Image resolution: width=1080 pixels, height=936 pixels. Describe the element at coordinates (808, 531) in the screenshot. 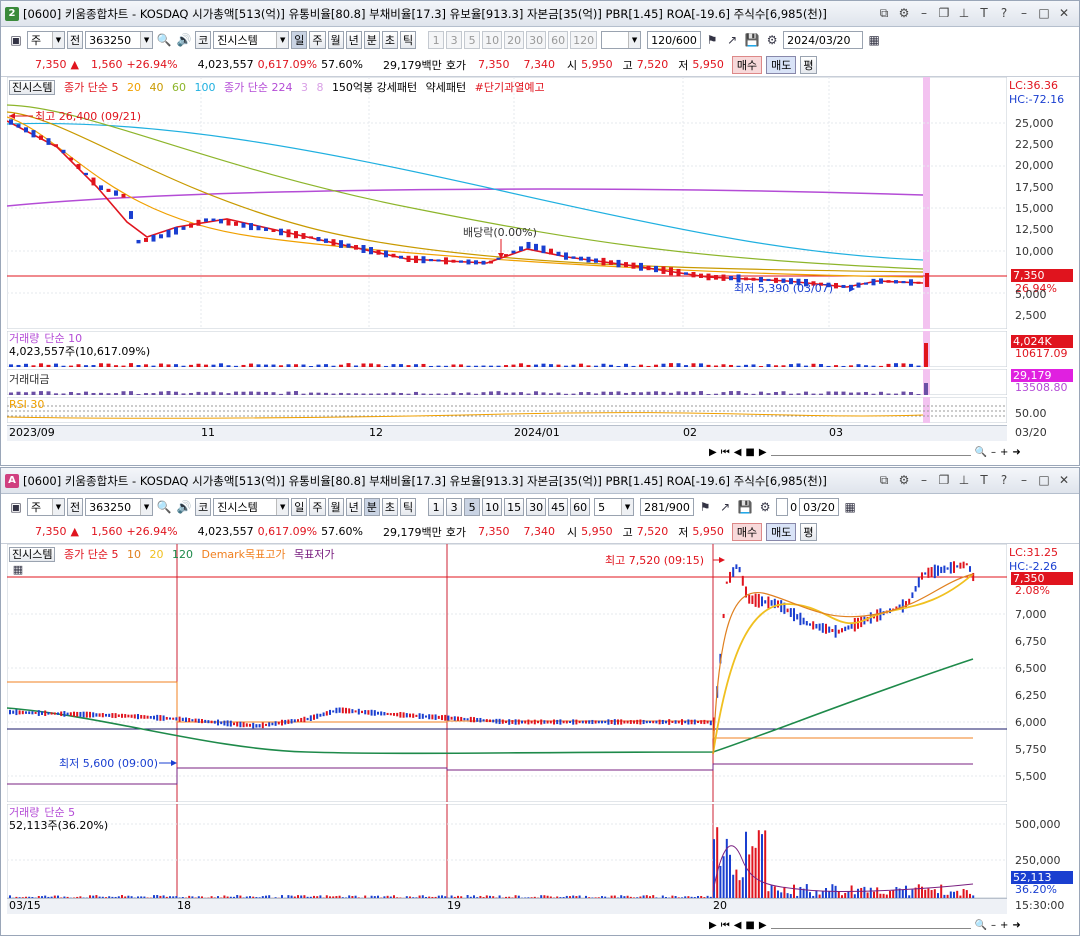

I see `avg-button: 평` at that location.